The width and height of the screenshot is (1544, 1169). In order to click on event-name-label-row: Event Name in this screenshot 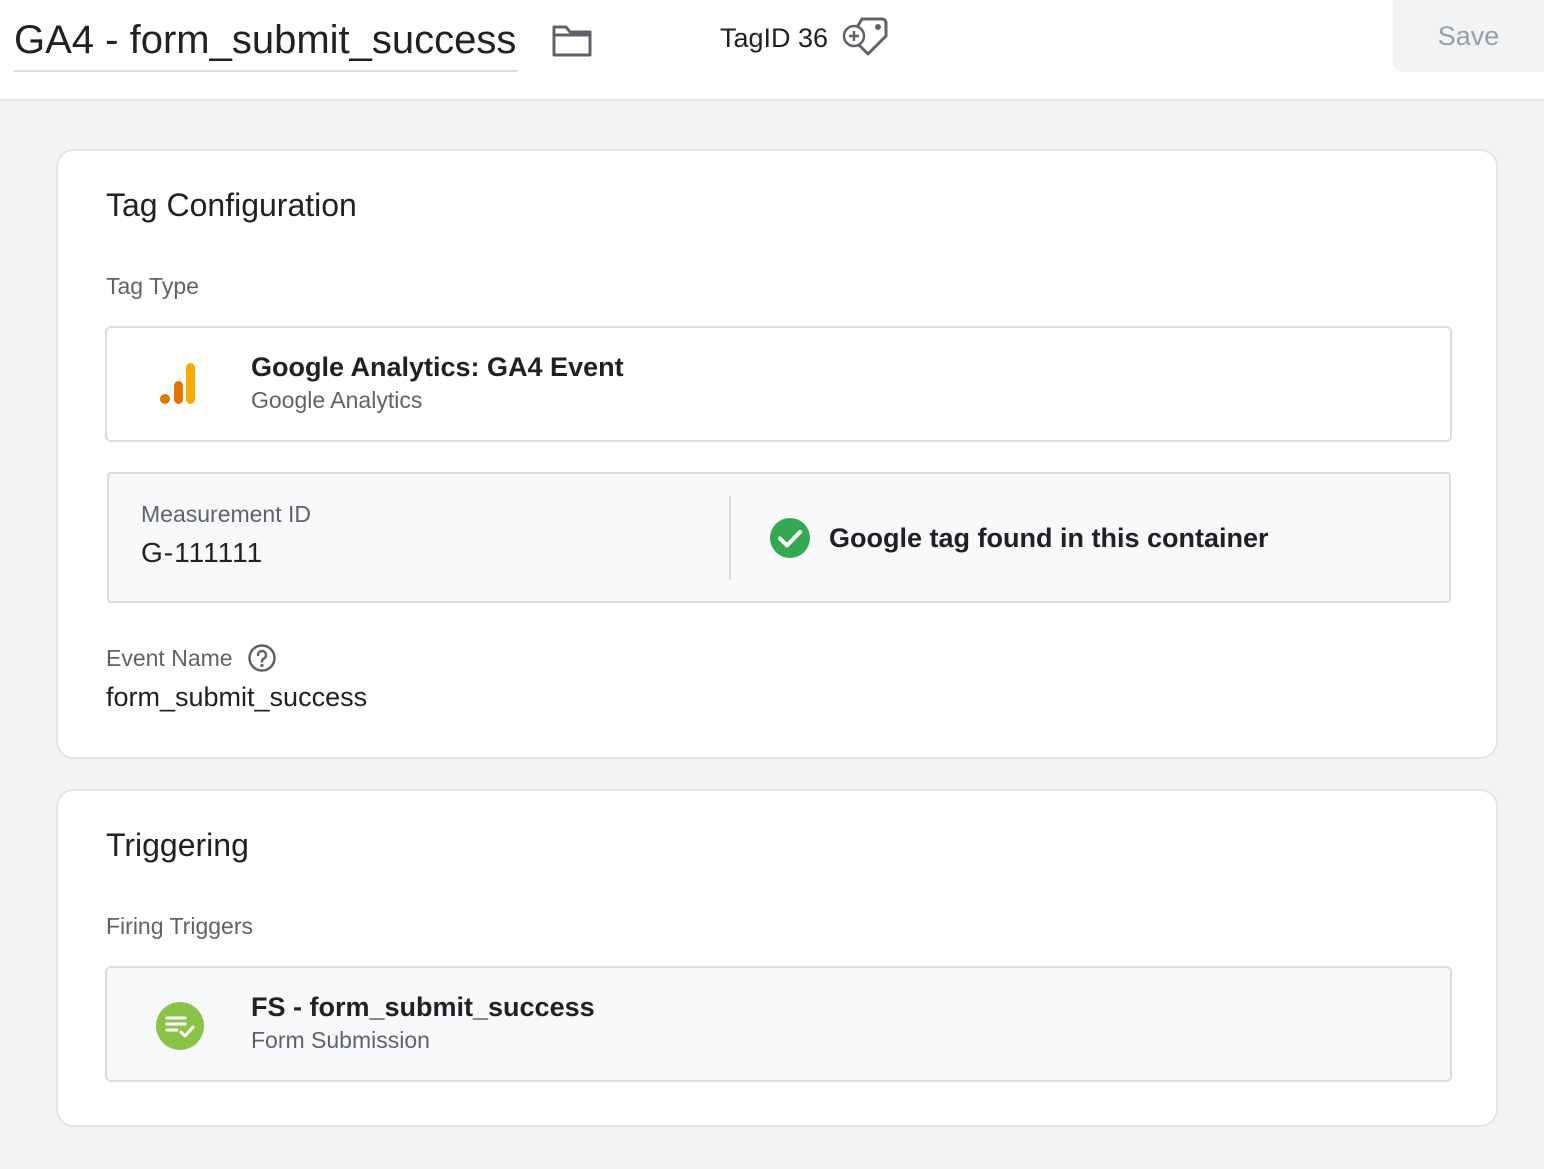, I will do `click(191, 658)`.